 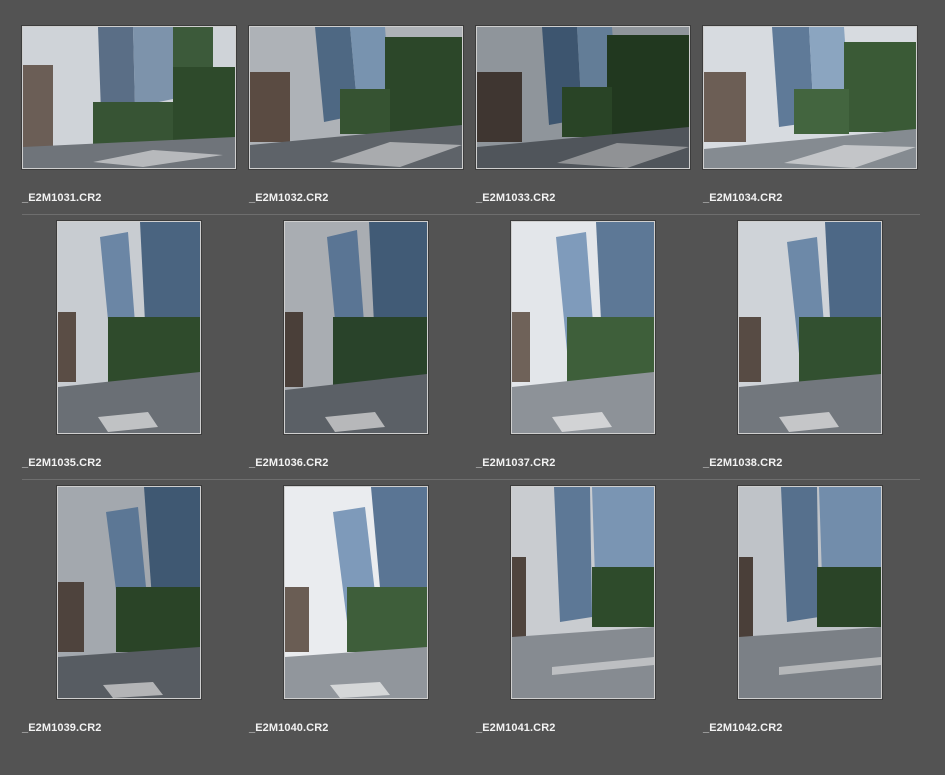 I want to click on thumbnail-cell: _E2M1040.CR2, so click(x=362, y=618).